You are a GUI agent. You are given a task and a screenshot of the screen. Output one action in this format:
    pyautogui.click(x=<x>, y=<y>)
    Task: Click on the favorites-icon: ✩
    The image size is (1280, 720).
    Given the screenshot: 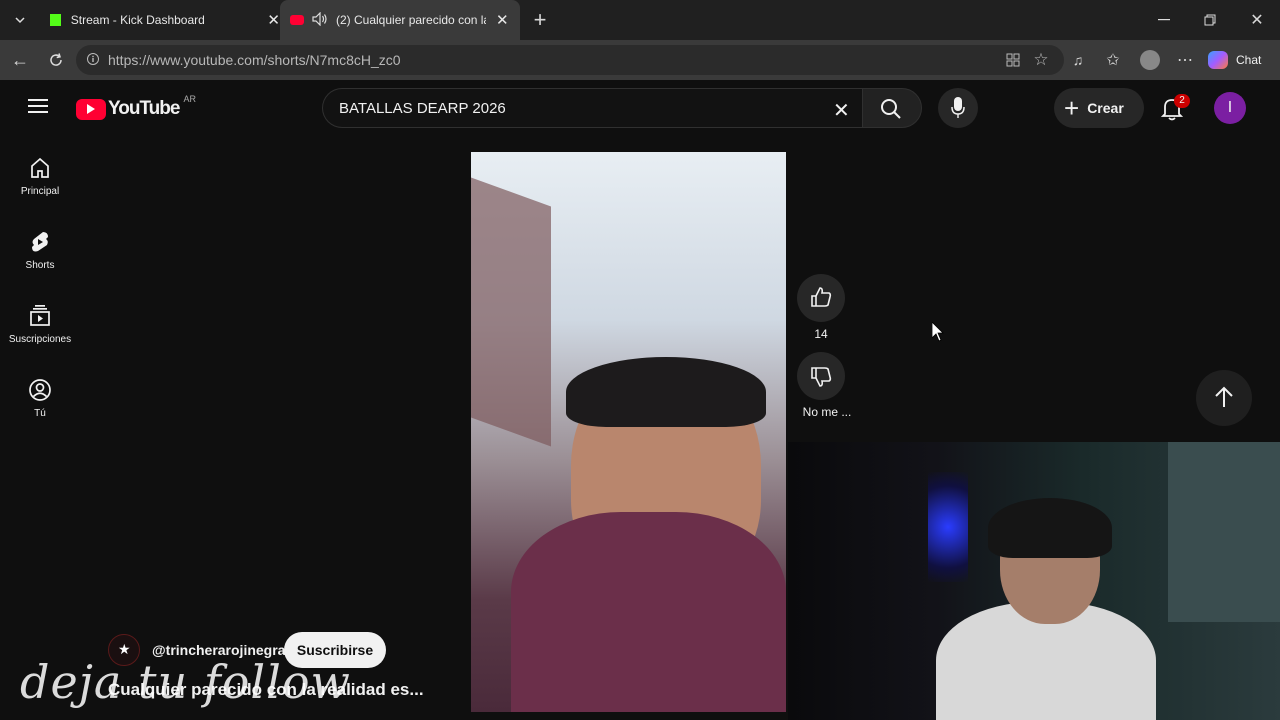 What is the action you would take?
    pyautogui.click(x=1113, y=60)
    